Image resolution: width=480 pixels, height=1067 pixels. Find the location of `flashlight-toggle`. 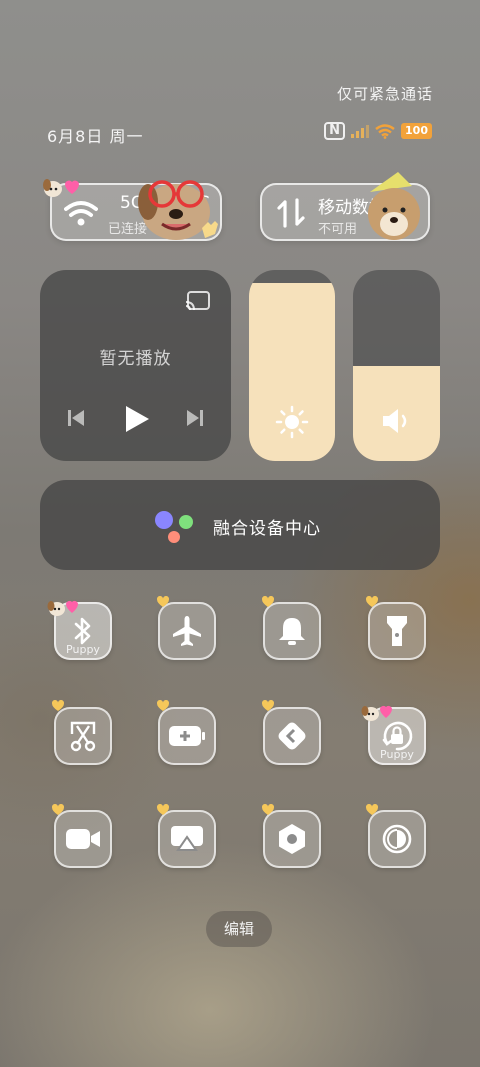

flashlight-toggle is located at coordinates (397, 631).